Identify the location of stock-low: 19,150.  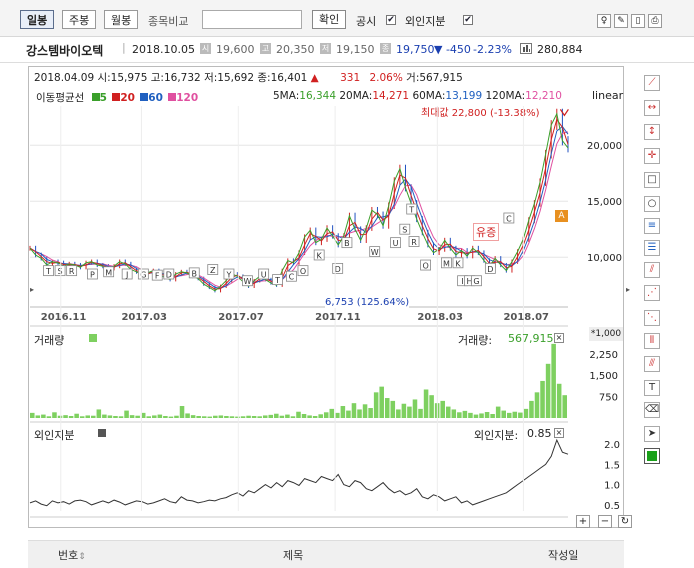
(355, 49).